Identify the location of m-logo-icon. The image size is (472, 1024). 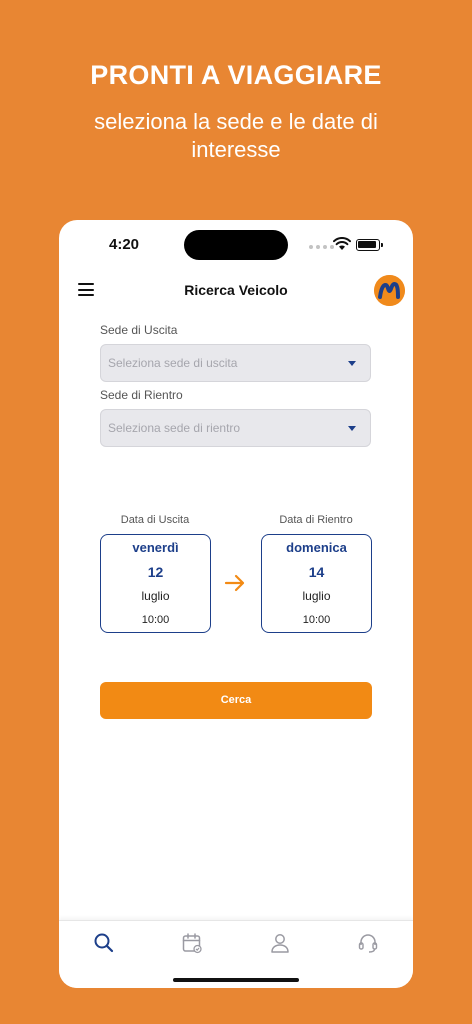
(389, 290).